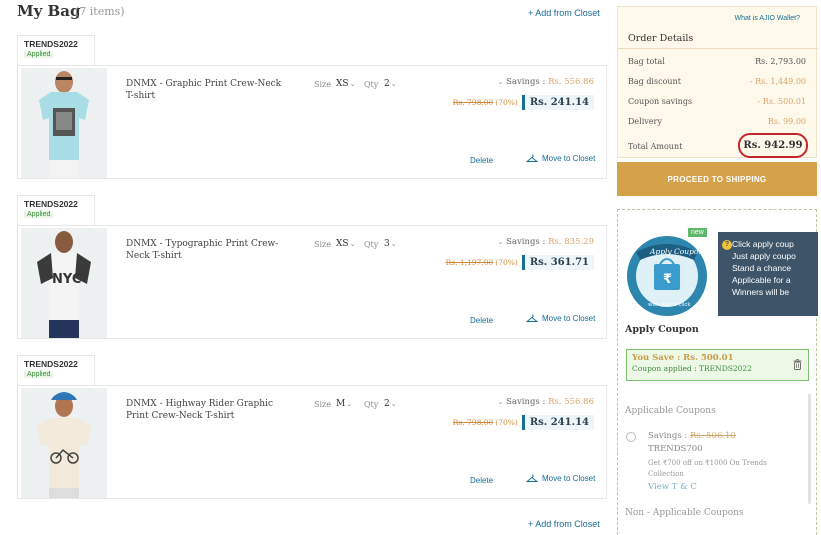 This screenshot has height=535, width=821. Describe the element at coordinates (473, 422) in the screenshot. I see `mrp-price: Rs. 798.00` at that location.